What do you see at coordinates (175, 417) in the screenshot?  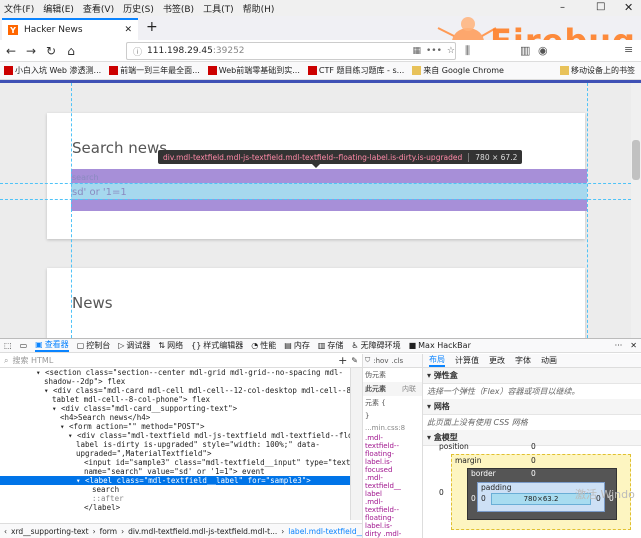 I see `markup-line: <h4>Search news</h4>` at bounding box center [175, 417].